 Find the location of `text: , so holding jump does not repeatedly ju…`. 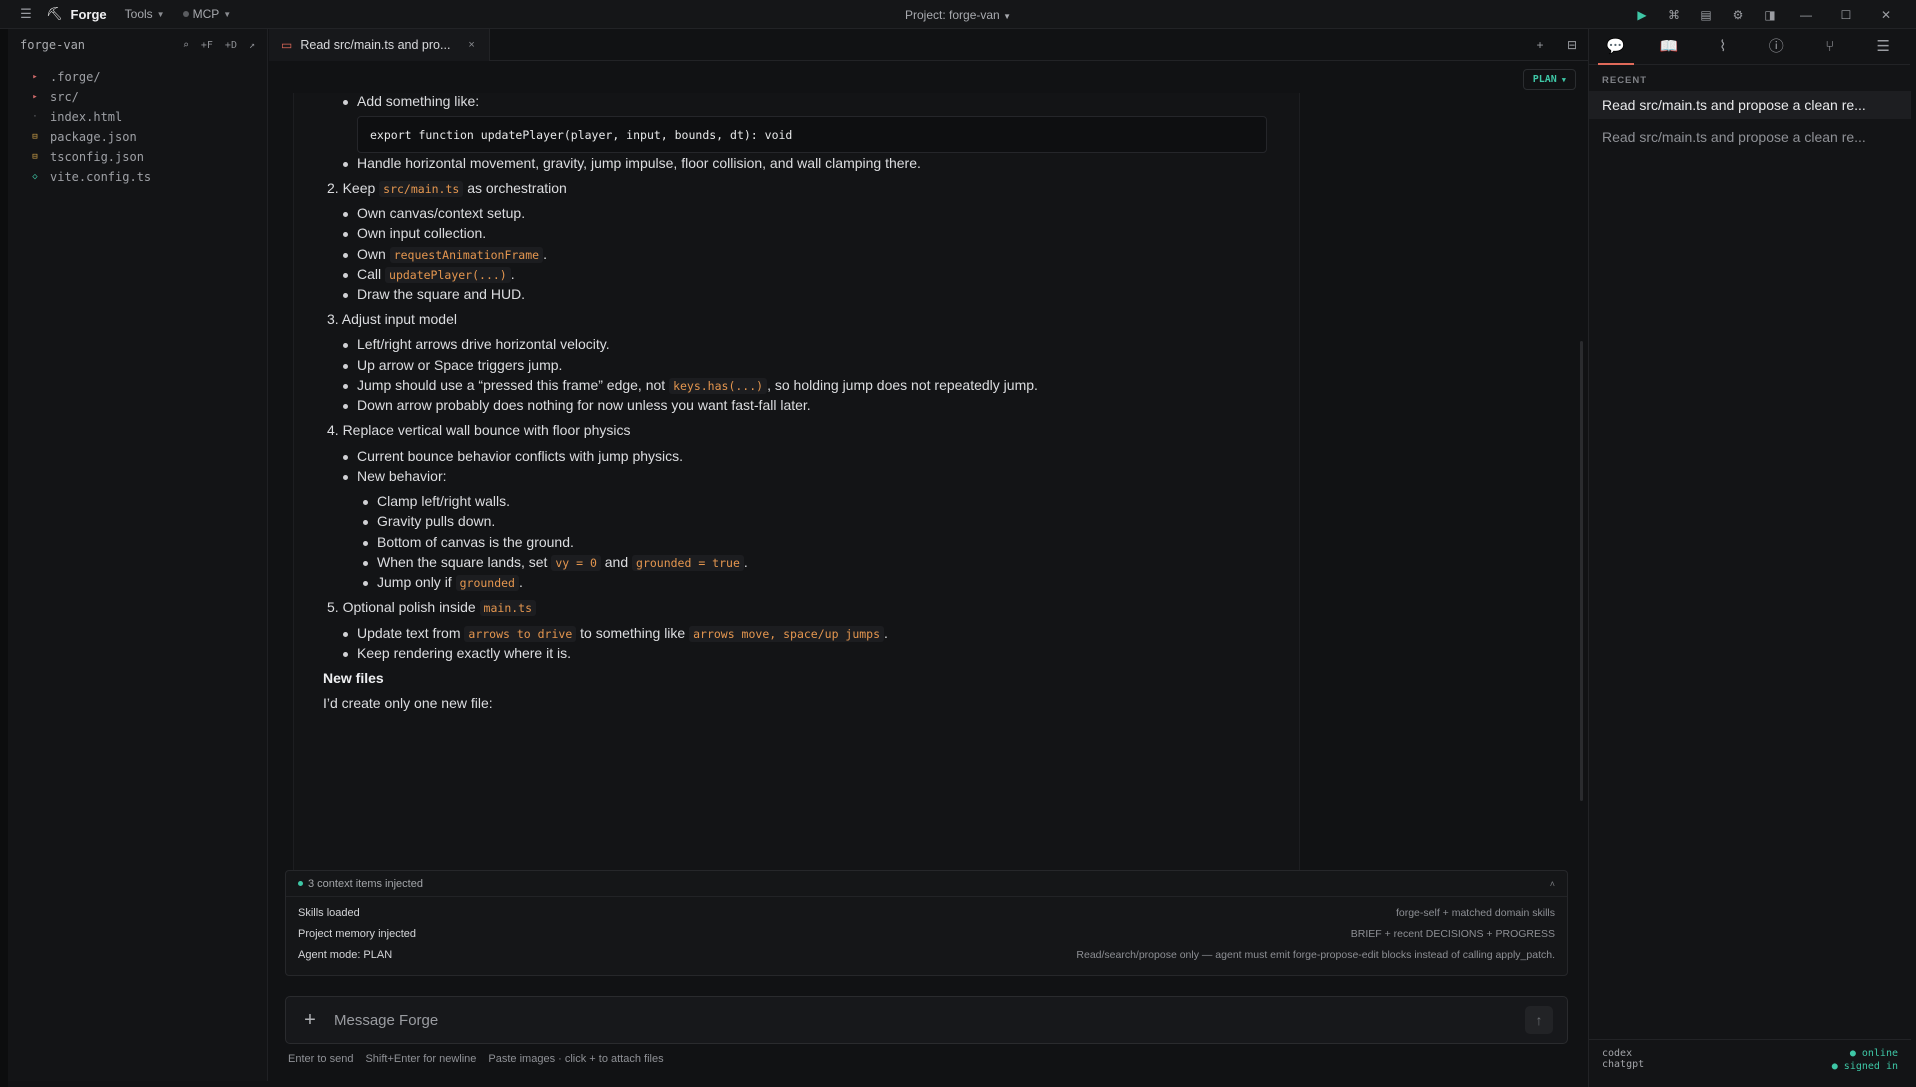

text: , so holding jump does not repeatedly ju… is located at coordinates (902, 385).